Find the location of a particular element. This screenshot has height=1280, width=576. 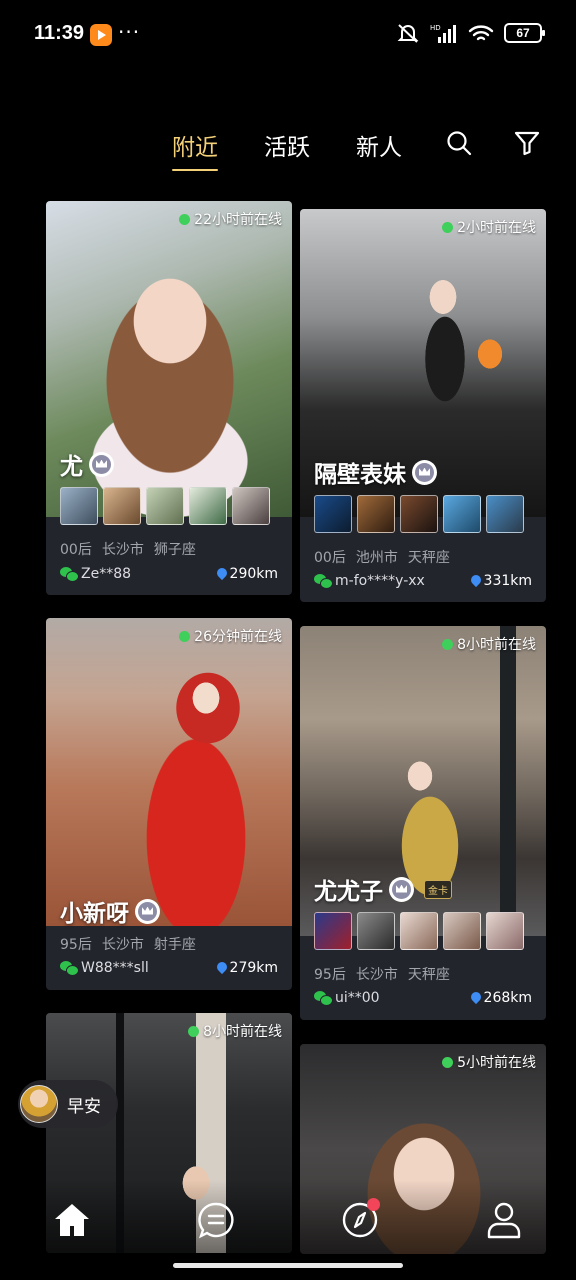

online-status: 26分钟前在线 is located at coordinates (230, 636).